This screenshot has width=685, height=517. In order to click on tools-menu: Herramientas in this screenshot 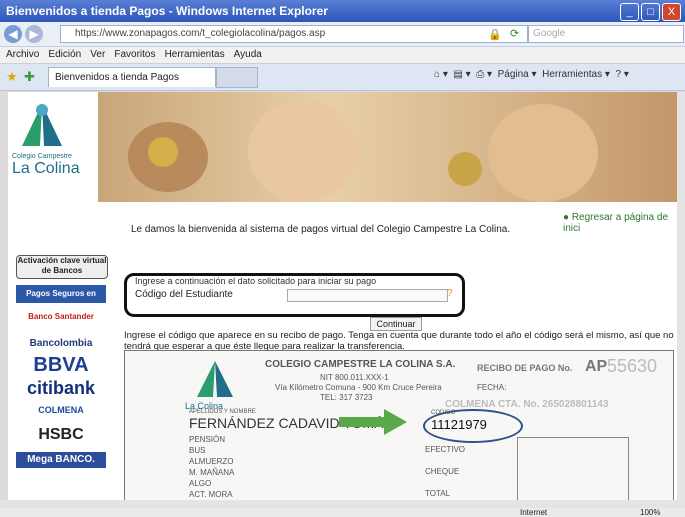, I will do `click(572, 74)`.